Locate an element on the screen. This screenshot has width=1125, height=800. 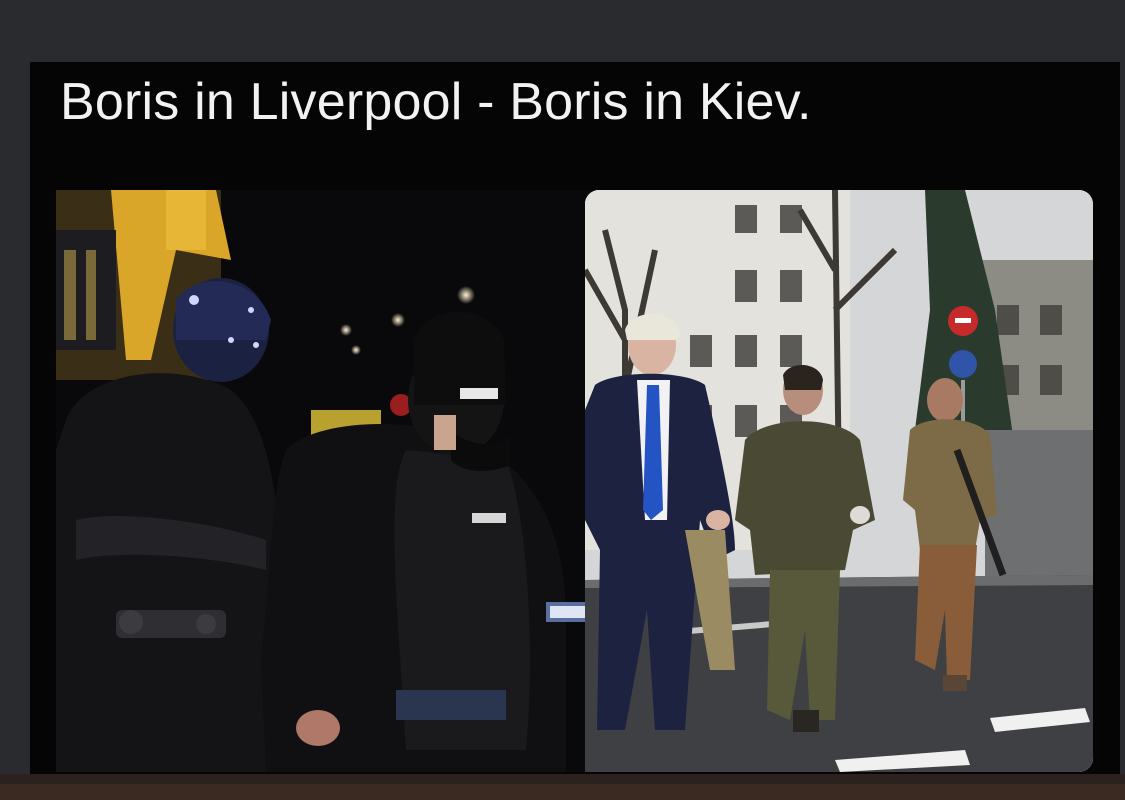
meme-caption: Boris in Liverpool - Boris in Kiev. is located at coordinates (436, 102).